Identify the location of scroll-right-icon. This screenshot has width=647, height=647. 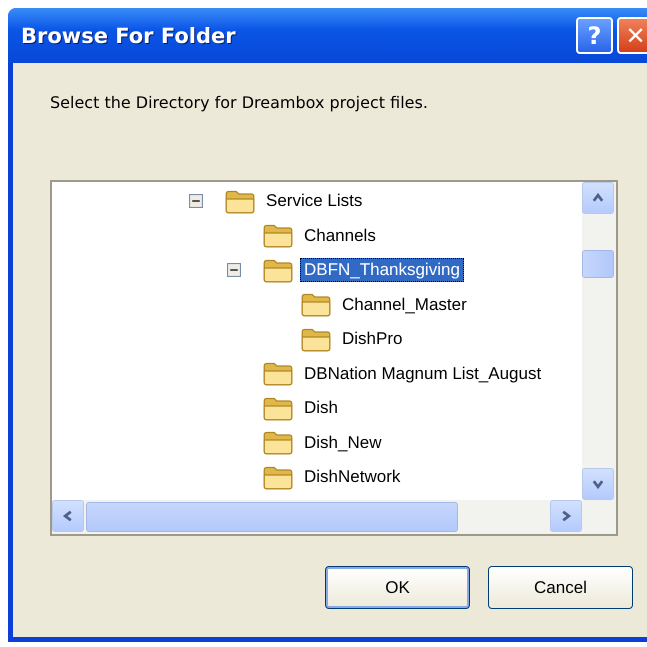
(566, 516).